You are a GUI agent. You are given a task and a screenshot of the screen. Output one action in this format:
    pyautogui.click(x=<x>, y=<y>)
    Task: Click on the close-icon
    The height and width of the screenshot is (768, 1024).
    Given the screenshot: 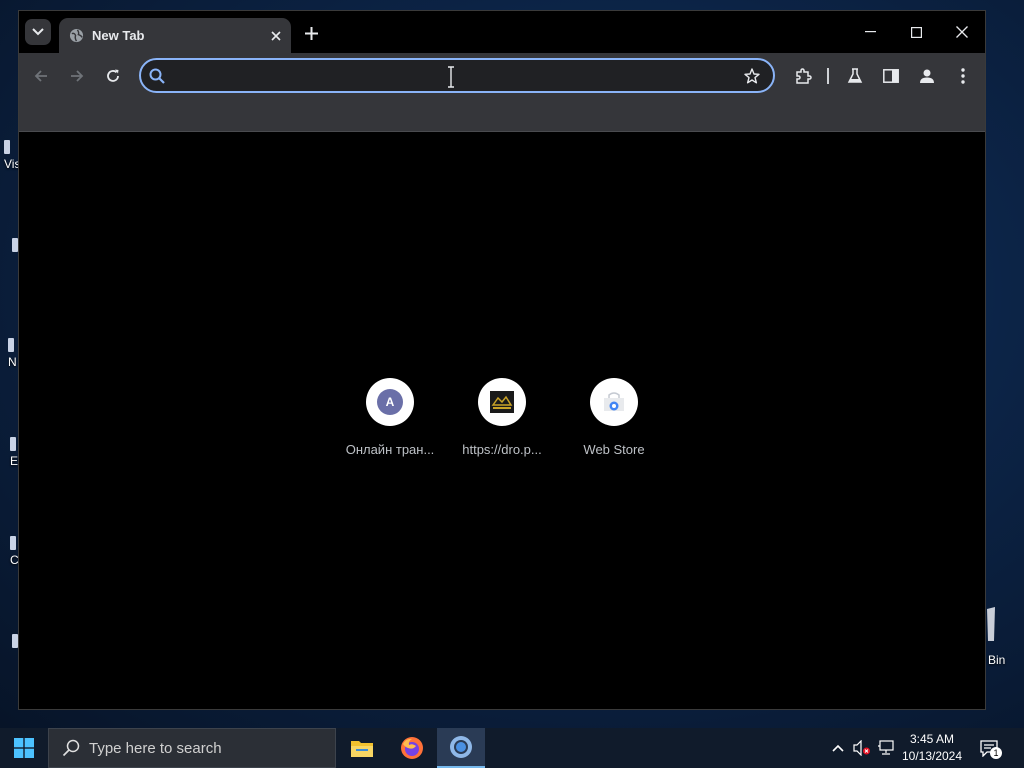 What is the action you would take?
    pyautogui.click(x=962, y=32)
    